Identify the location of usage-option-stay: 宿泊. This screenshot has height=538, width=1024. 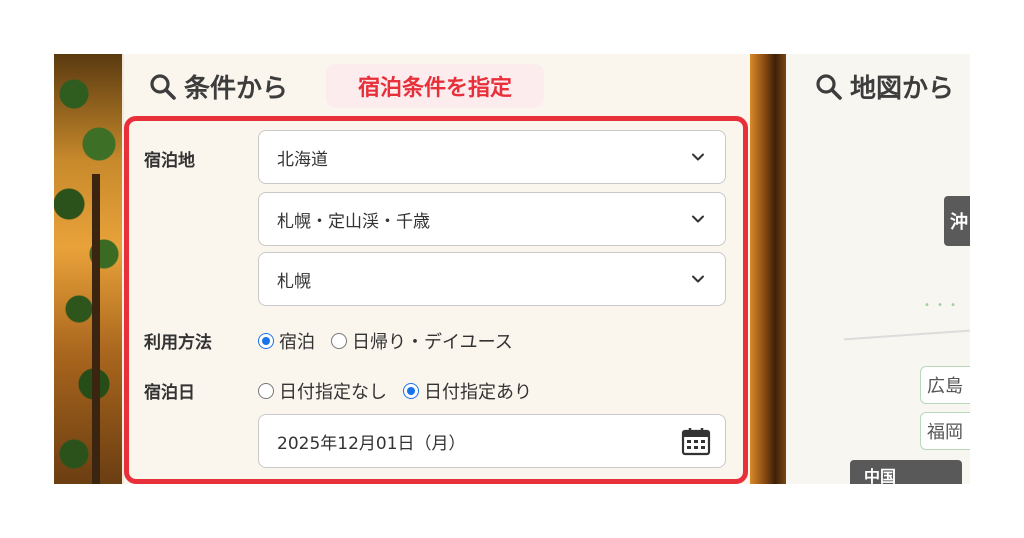
(297, 341).